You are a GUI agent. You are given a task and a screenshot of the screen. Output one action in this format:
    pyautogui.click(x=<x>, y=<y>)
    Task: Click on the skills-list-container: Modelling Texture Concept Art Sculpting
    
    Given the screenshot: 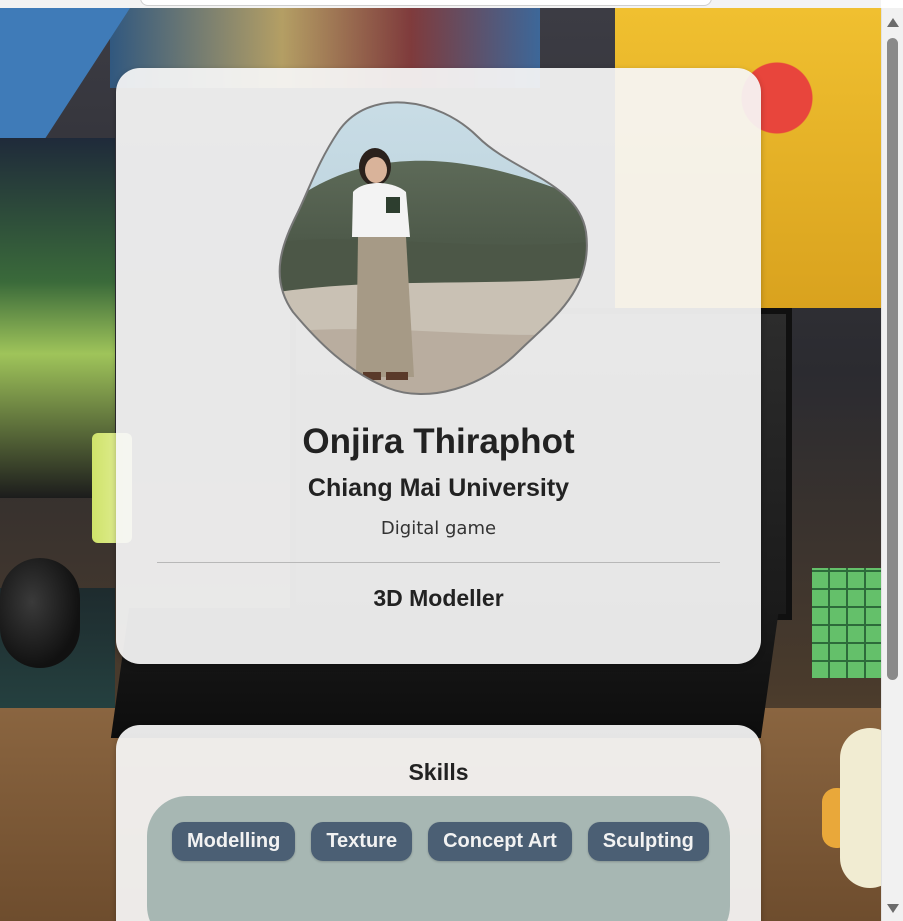 What is the action you would take?
    pyautogui.click(x=438, y=858)
    